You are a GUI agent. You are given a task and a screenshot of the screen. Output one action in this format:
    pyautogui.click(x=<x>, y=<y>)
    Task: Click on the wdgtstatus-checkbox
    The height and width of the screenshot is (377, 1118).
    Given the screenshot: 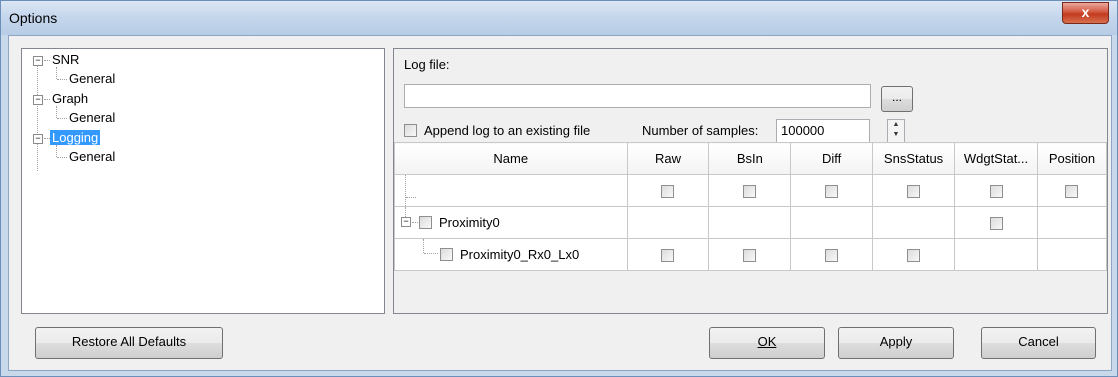 What is the action you would take?
    pyautogui.click(x=996, y=192)
    